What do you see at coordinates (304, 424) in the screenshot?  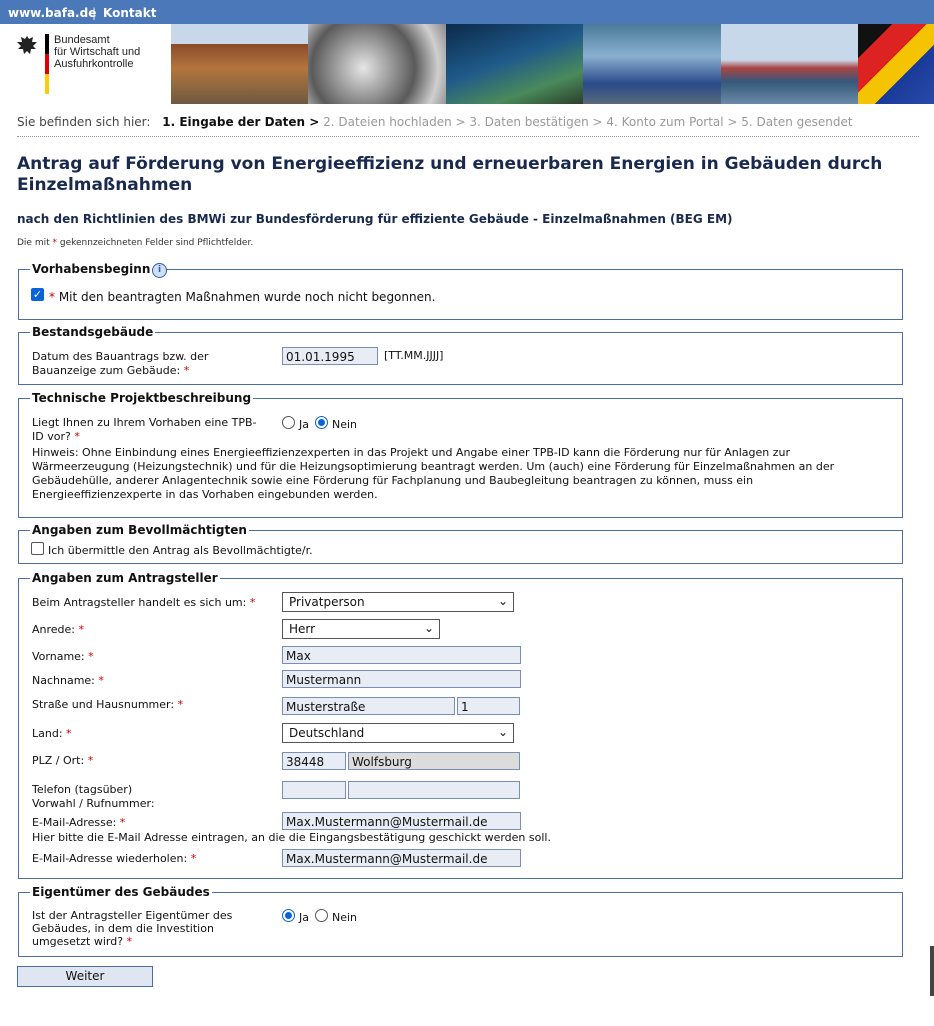 I see `tpb-radio-ja-label: Ja` at bounding box center [304, 424].